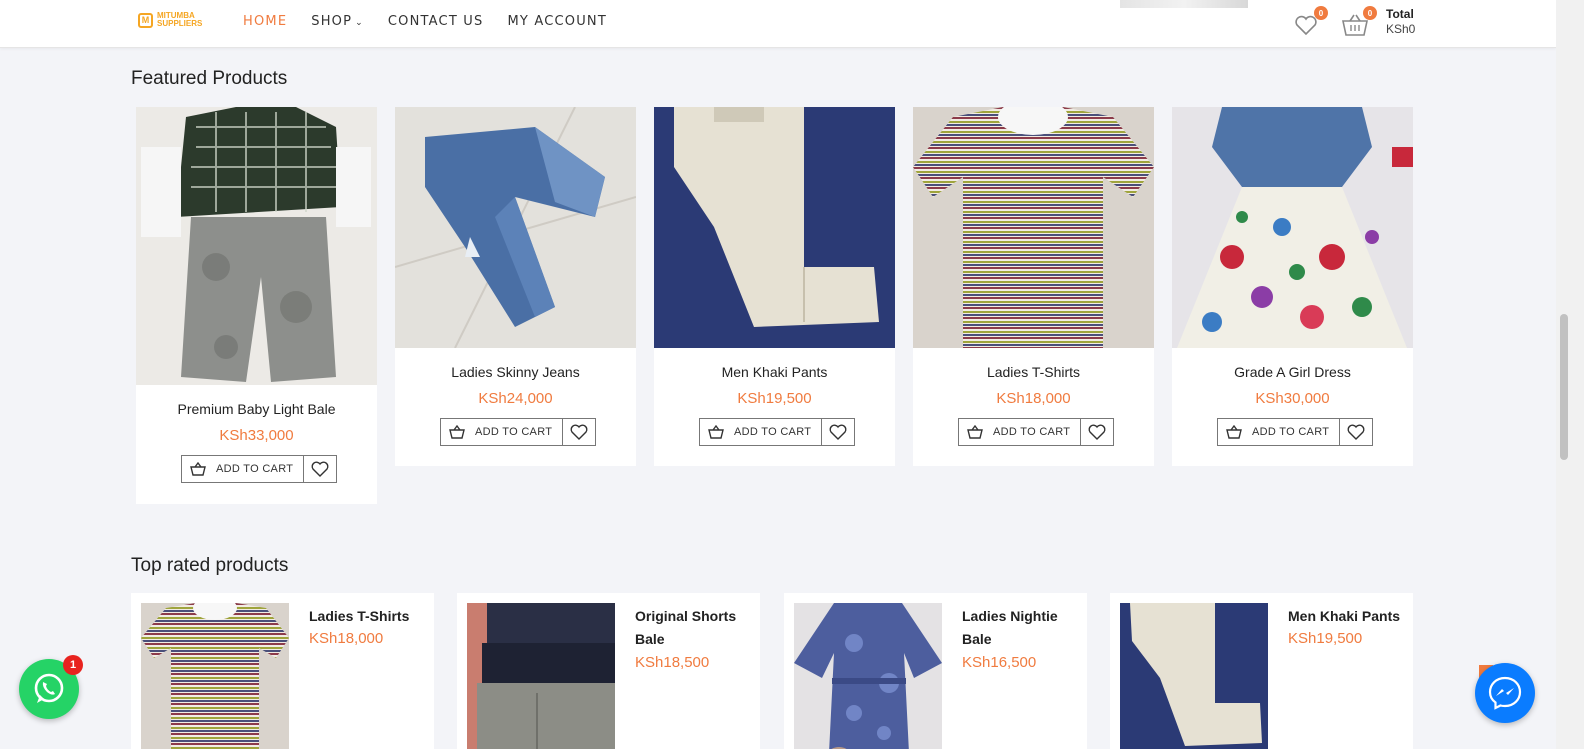 This screenshot has height=749, width=1584. I want to click on product-price: KSh24,000, so click(515, 398).